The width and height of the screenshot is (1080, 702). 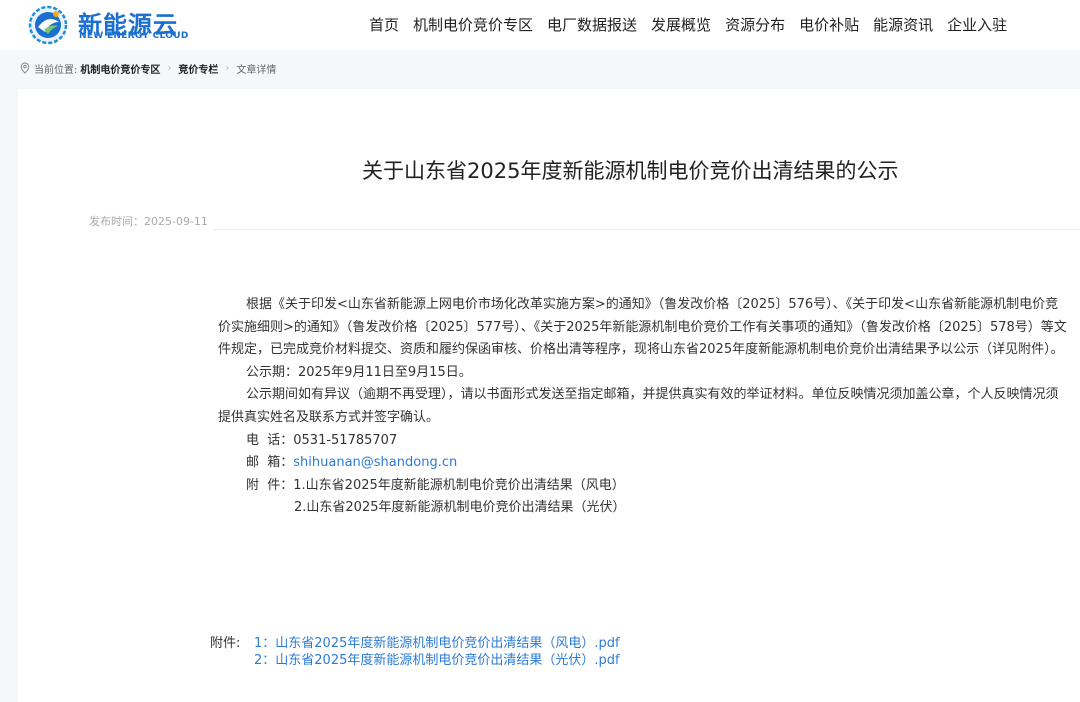 I want to click on publish-time: 发布时间：2025-09-11, so click(x=148, y=221).